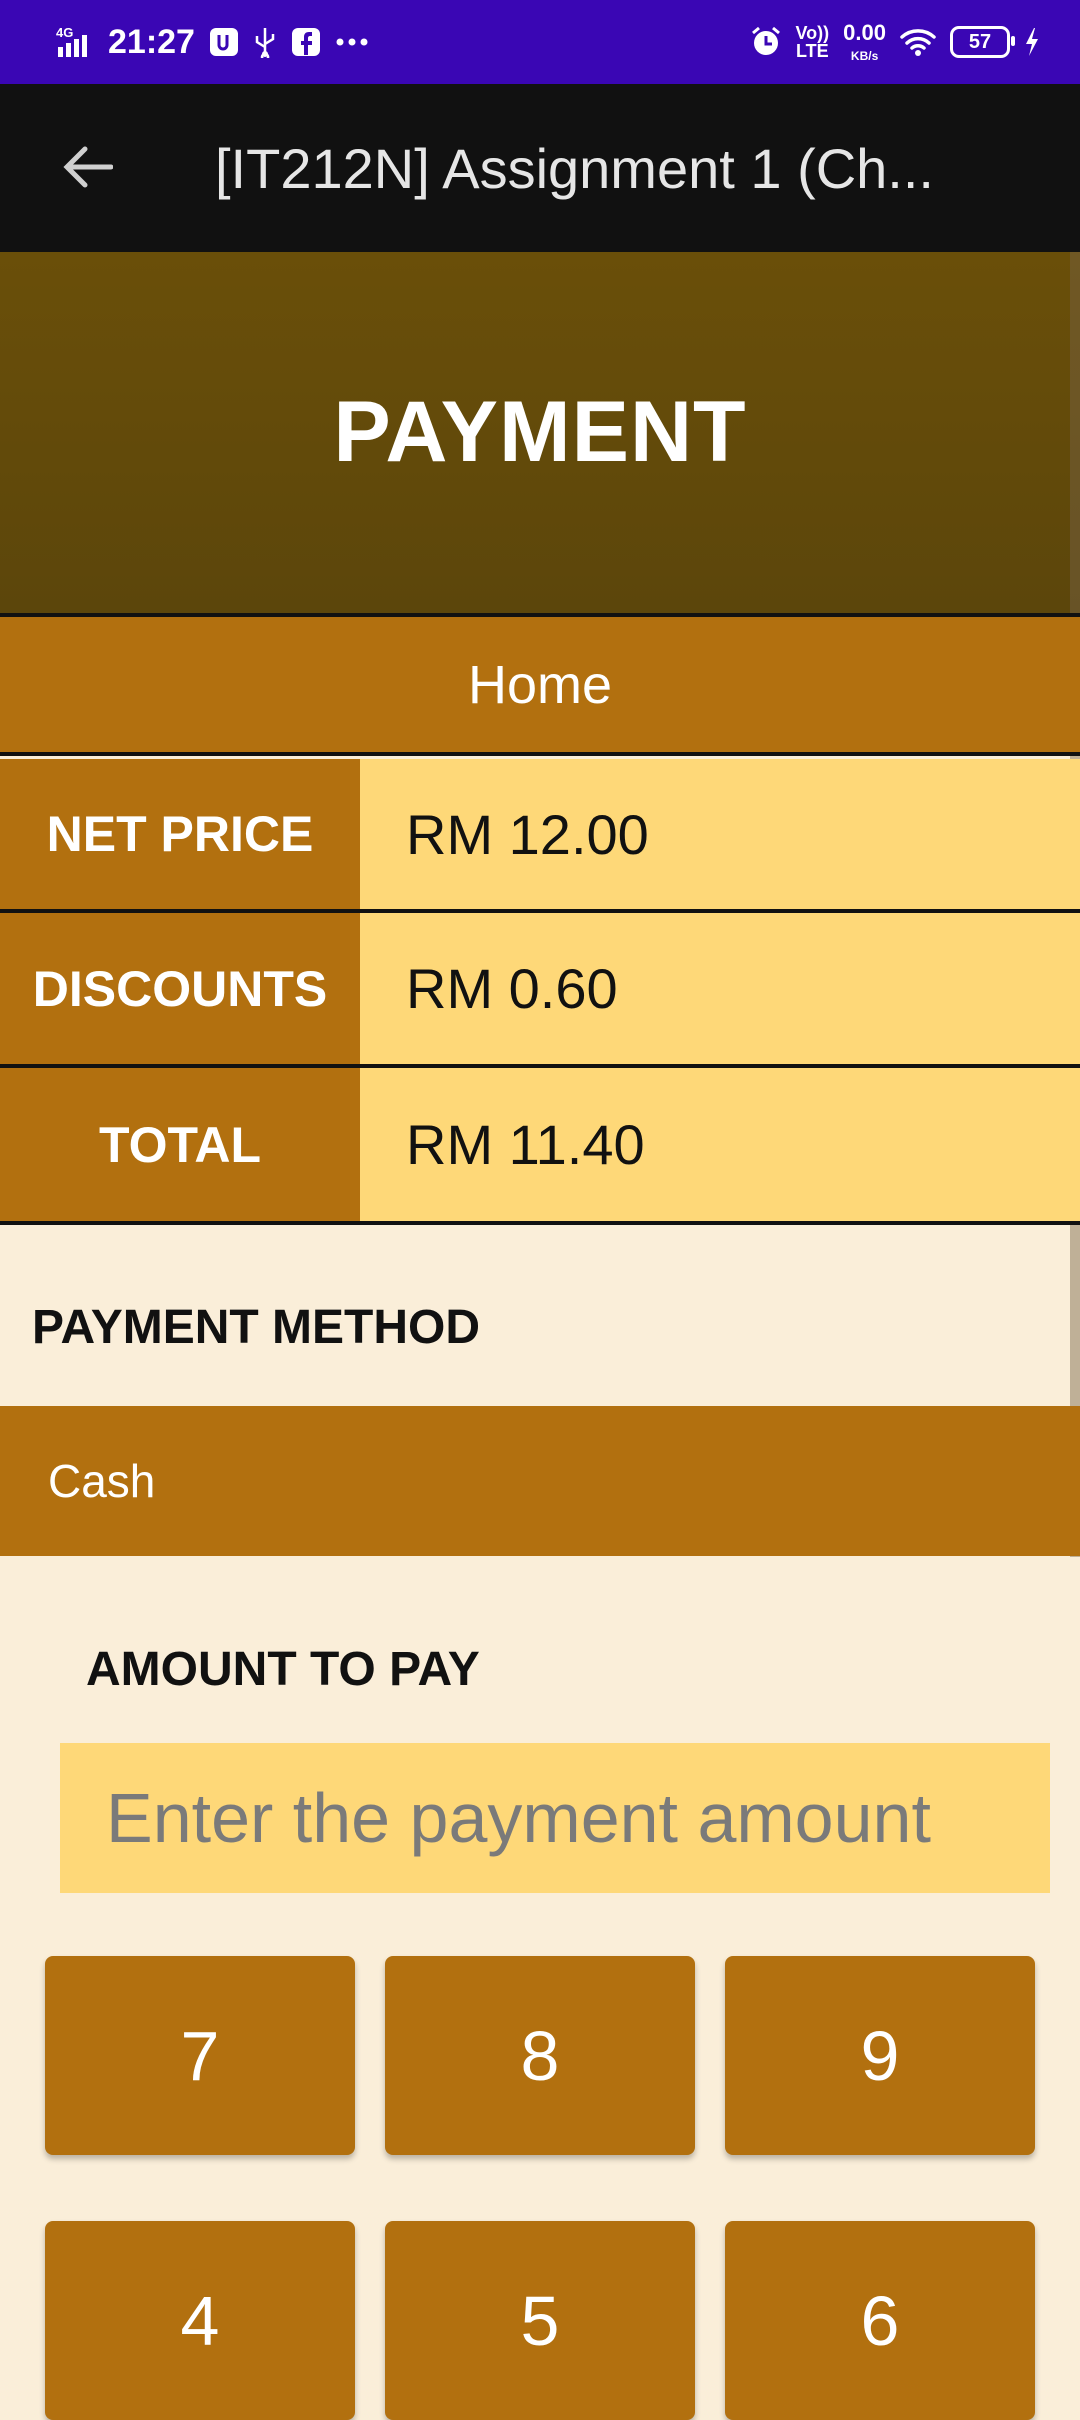 This screenshot has width=1080, height=2420. I want to click on payment-method-label: PAYMENT METHOD, so click(256, 1327).